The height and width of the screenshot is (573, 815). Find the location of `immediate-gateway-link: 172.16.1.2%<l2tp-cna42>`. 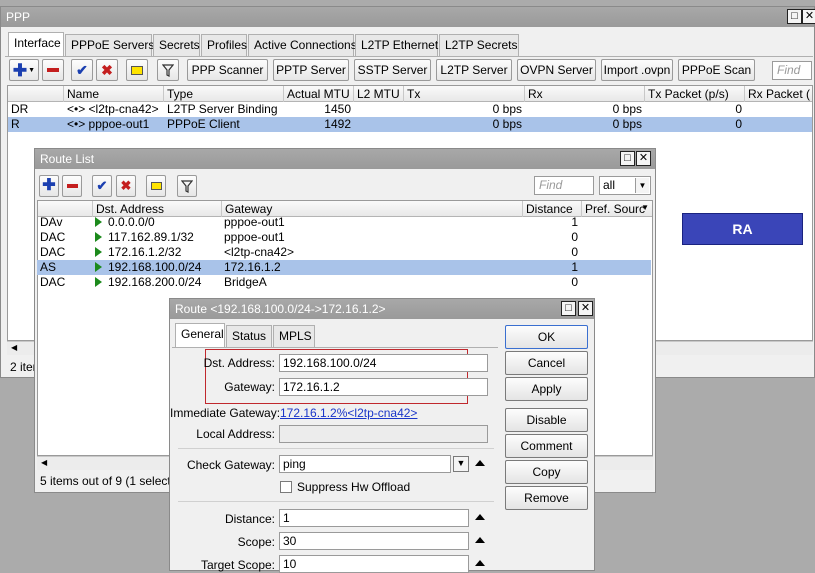

immediate-gateway-link: 172.16.1.2%<l2tp-cna42> is located at coordinates (348, 413).